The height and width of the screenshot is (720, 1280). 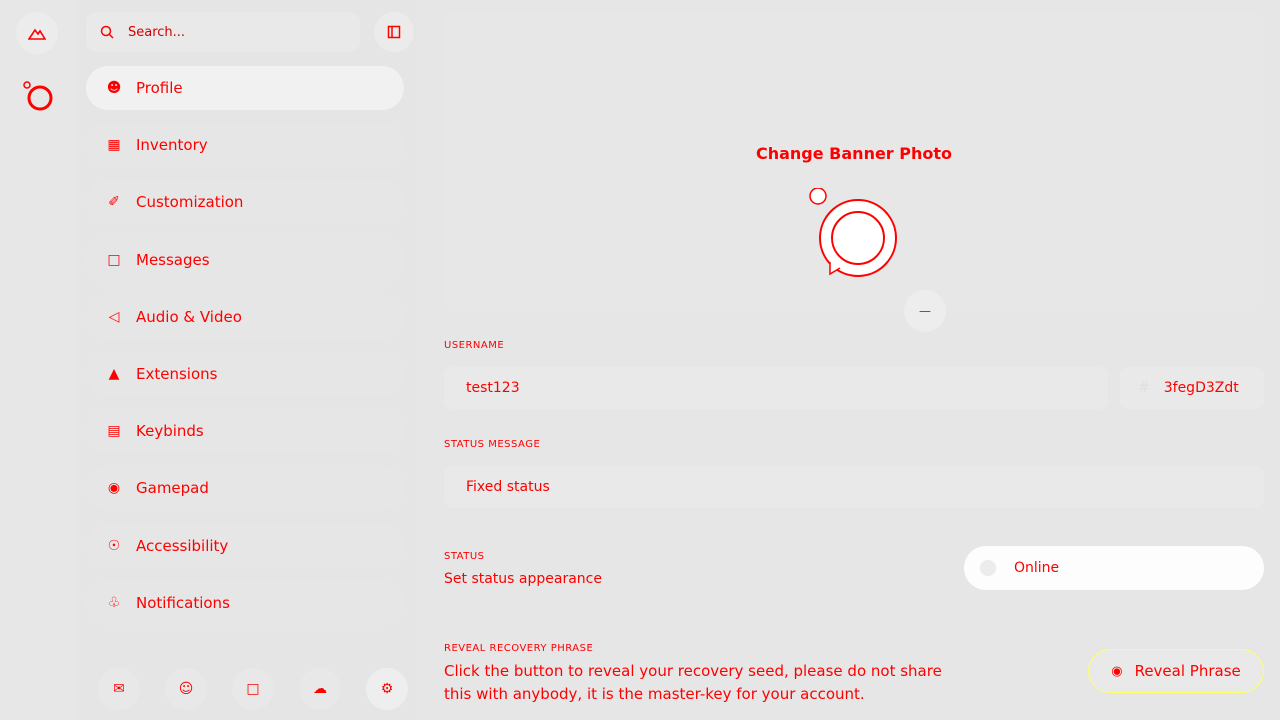 What do you see at coordinates (159, 88) in the screenshot?
I see `sidebar-item-label: Profile` at bounding box center [159, 88].